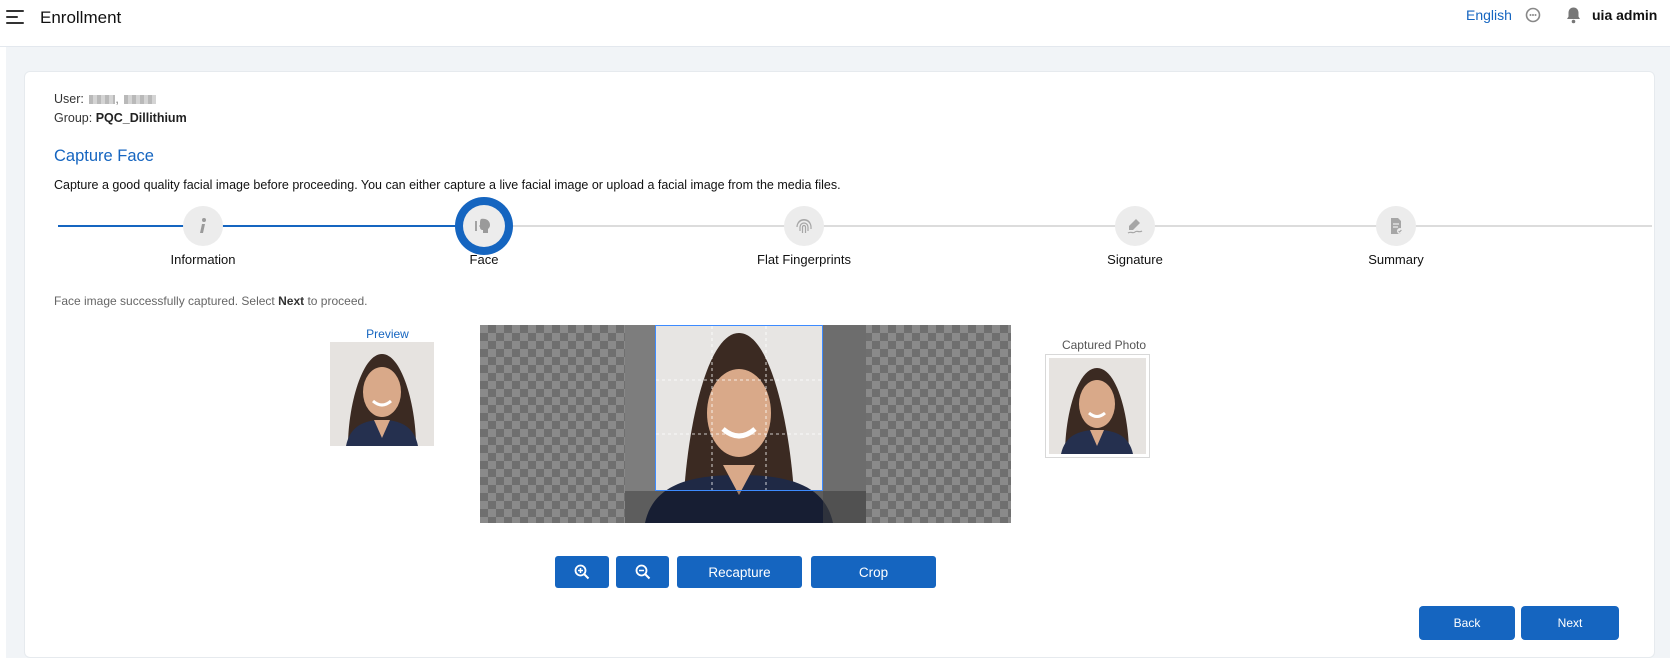  I want to click on group-label: Group:, so click(73, 118).